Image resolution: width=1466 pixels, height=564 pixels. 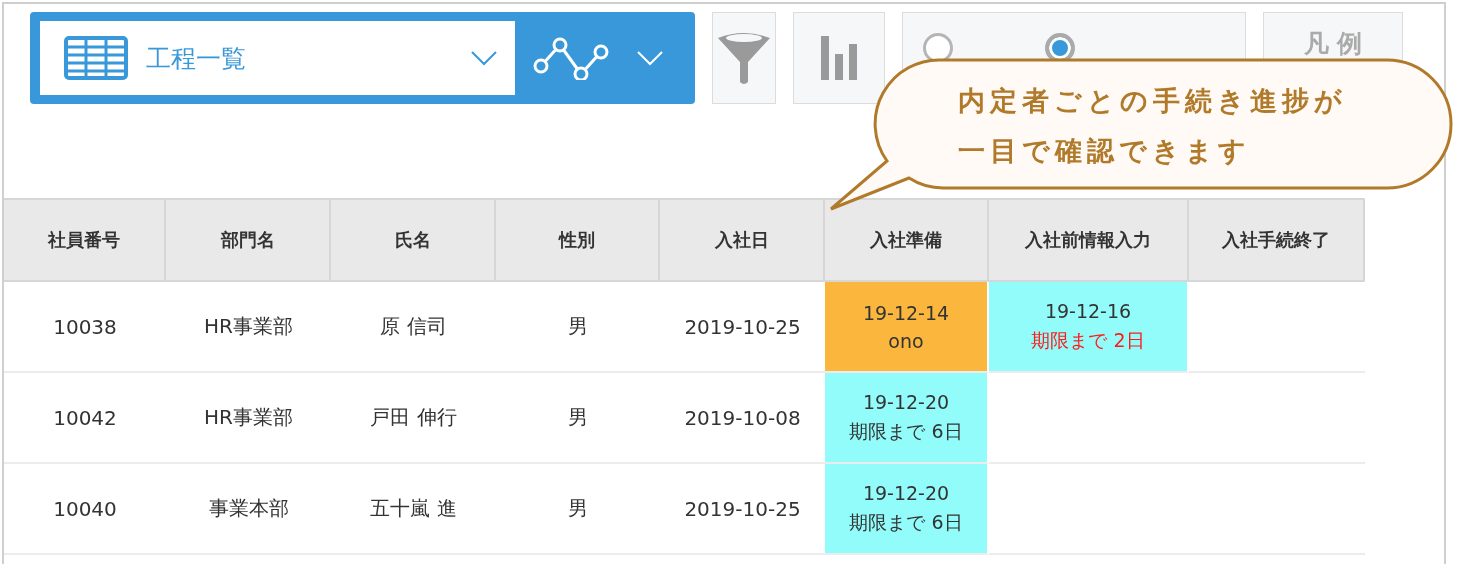 I want to click on callout-text: 一目で確認できます, so click(x=1105, y=151).